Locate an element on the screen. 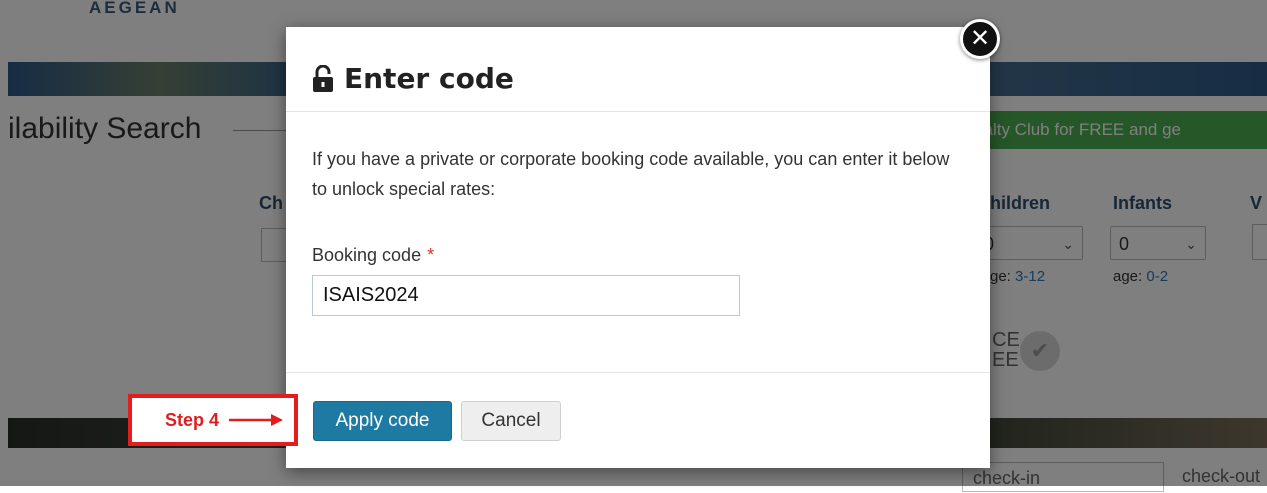 This screenshot has height=493, width=1267. cancel-button: Cancel is located at coordinates (511, 421).